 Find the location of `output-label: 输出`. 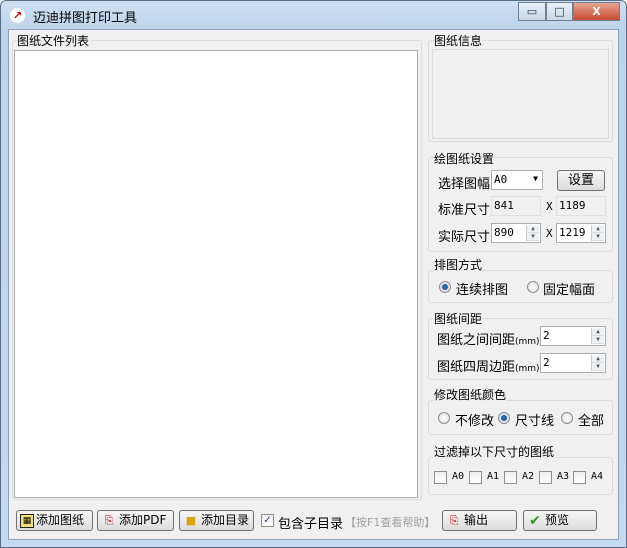

output-label: 输出 is located at coordinates (476, 520).